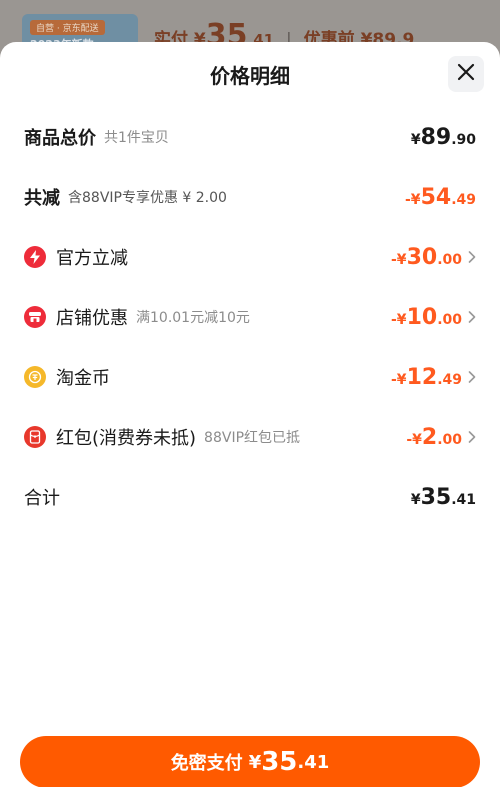 This screenshot has height=787, width=500. Describe the element at coordinates (83, 378) in the screenshot. I see `row-label: 淘金币` at that location.